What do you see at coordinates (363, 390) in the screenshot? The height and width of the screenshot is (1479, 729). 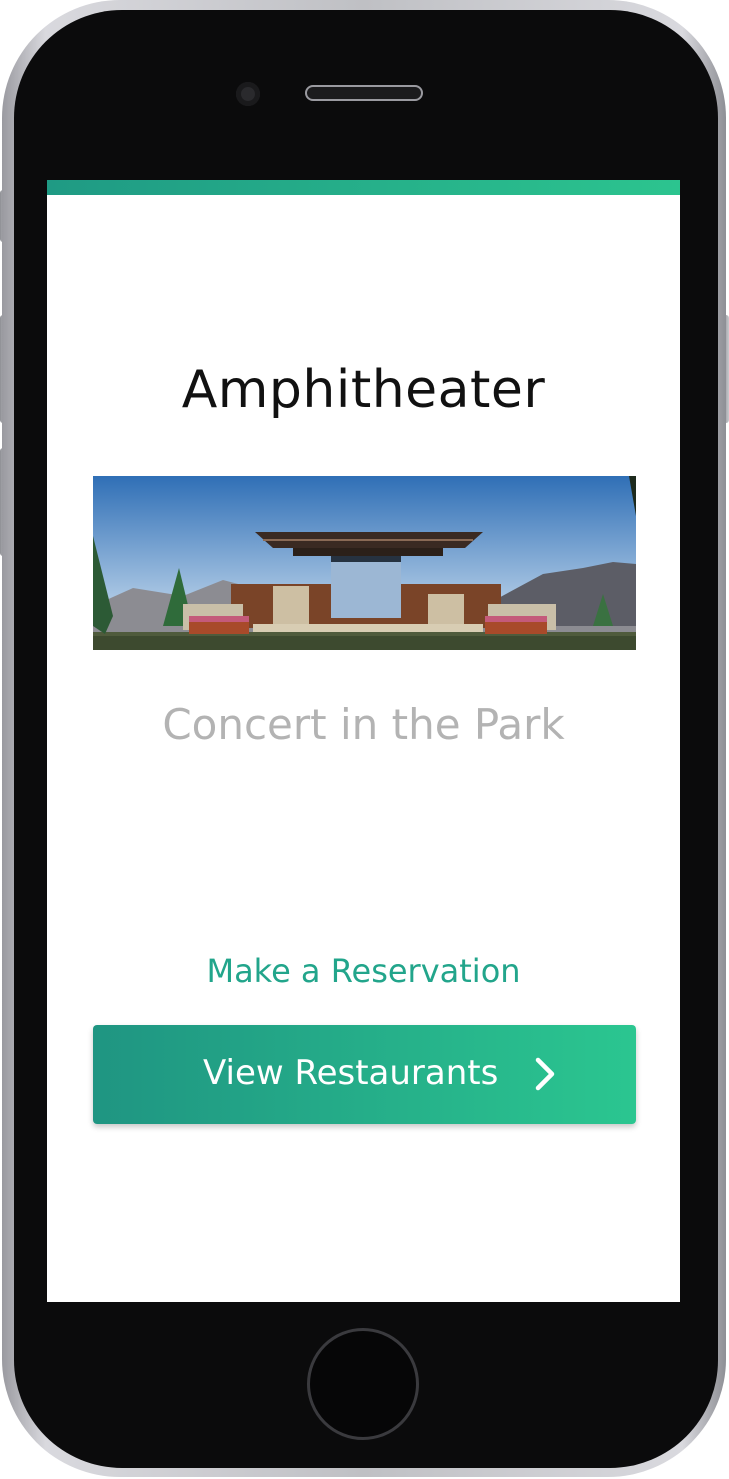 I see `venue-title: Amphitheater` at bounding box center [363, 390].